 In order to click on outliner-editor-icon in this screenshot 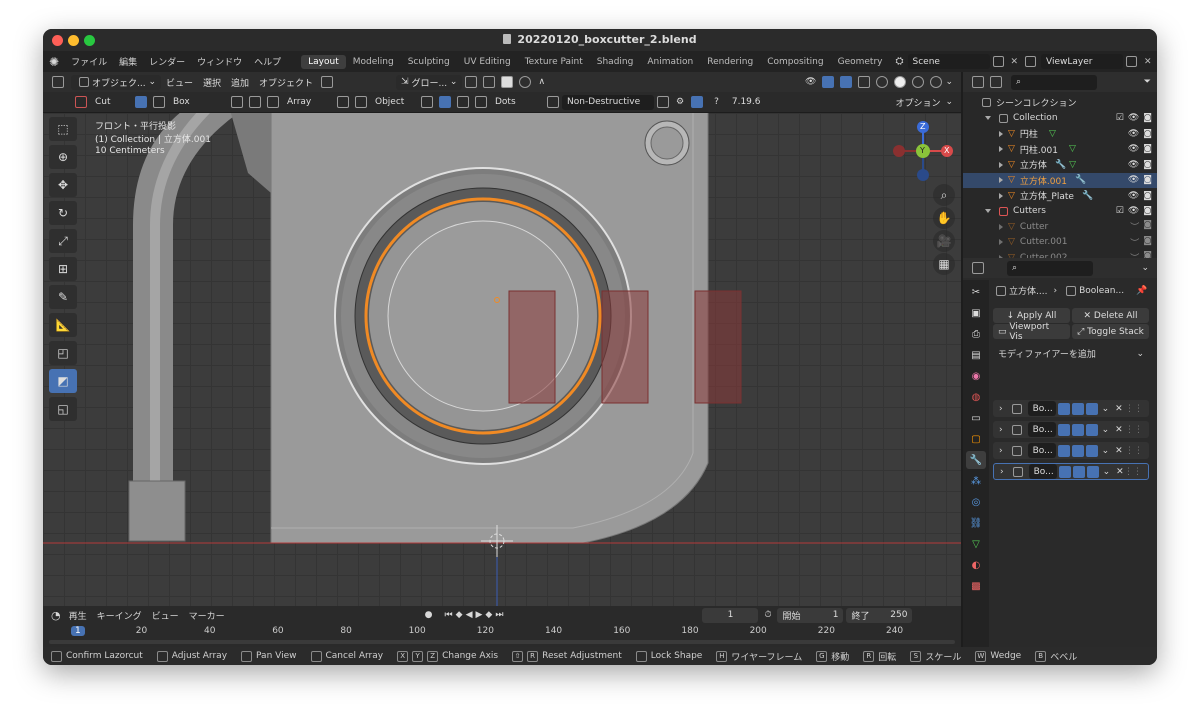, I will do `click(978, 82)`.